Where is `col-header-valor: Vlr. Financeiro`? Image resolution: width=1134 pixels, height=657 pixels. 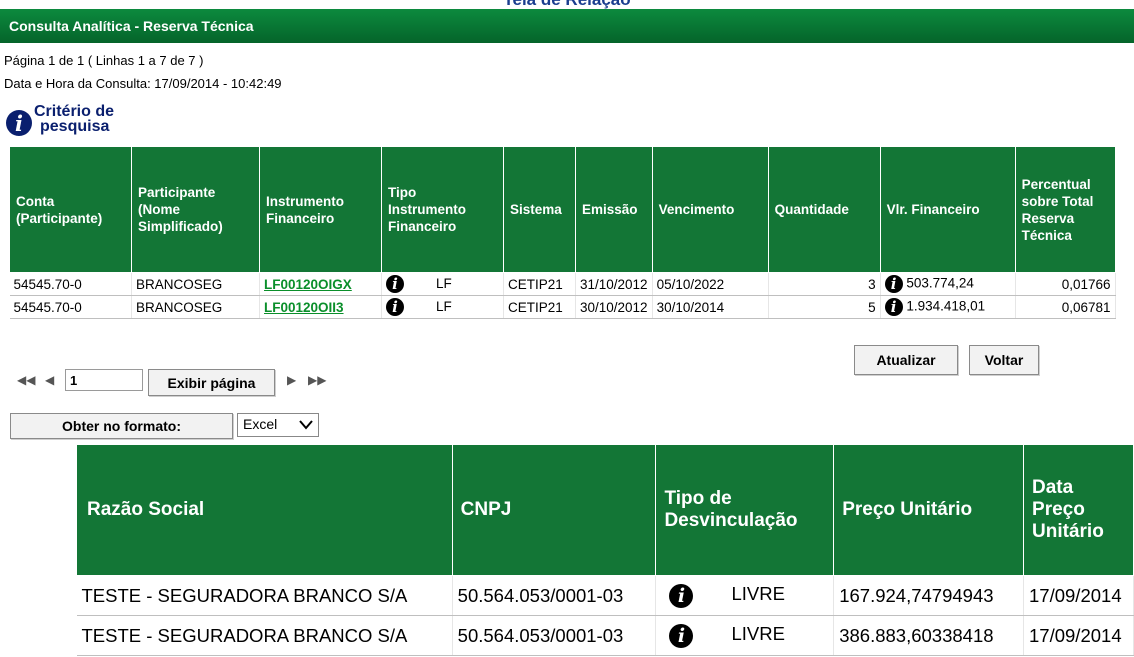
col-header-valor: Vlr. Financeiro is located at coordinates (947, 209).